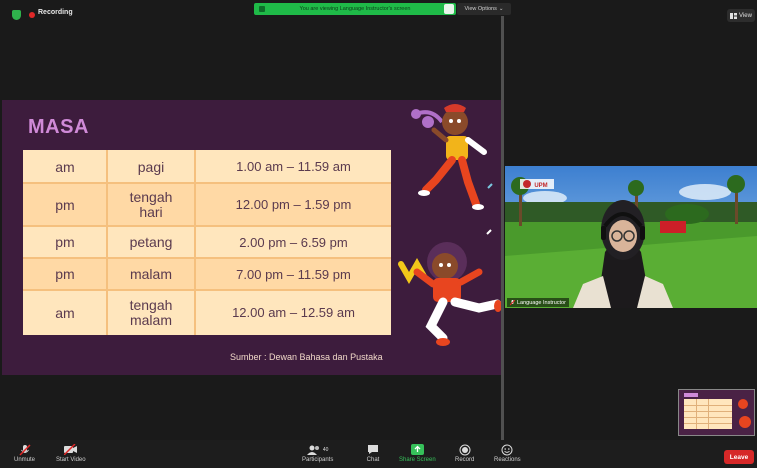  What do you see at coordinates (480, 9) in the screenshot?
I see `view-options-label: View Options` at bounding box center [480, 9].